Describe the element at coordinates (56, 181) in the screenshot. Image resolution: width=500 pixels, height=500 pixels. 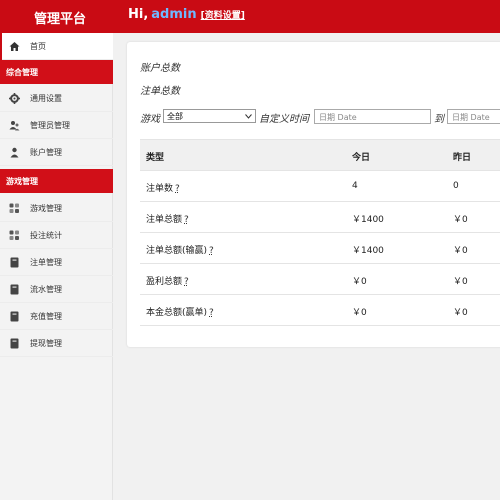
I see `sidebar-group-game: 游戏管理` at that location.